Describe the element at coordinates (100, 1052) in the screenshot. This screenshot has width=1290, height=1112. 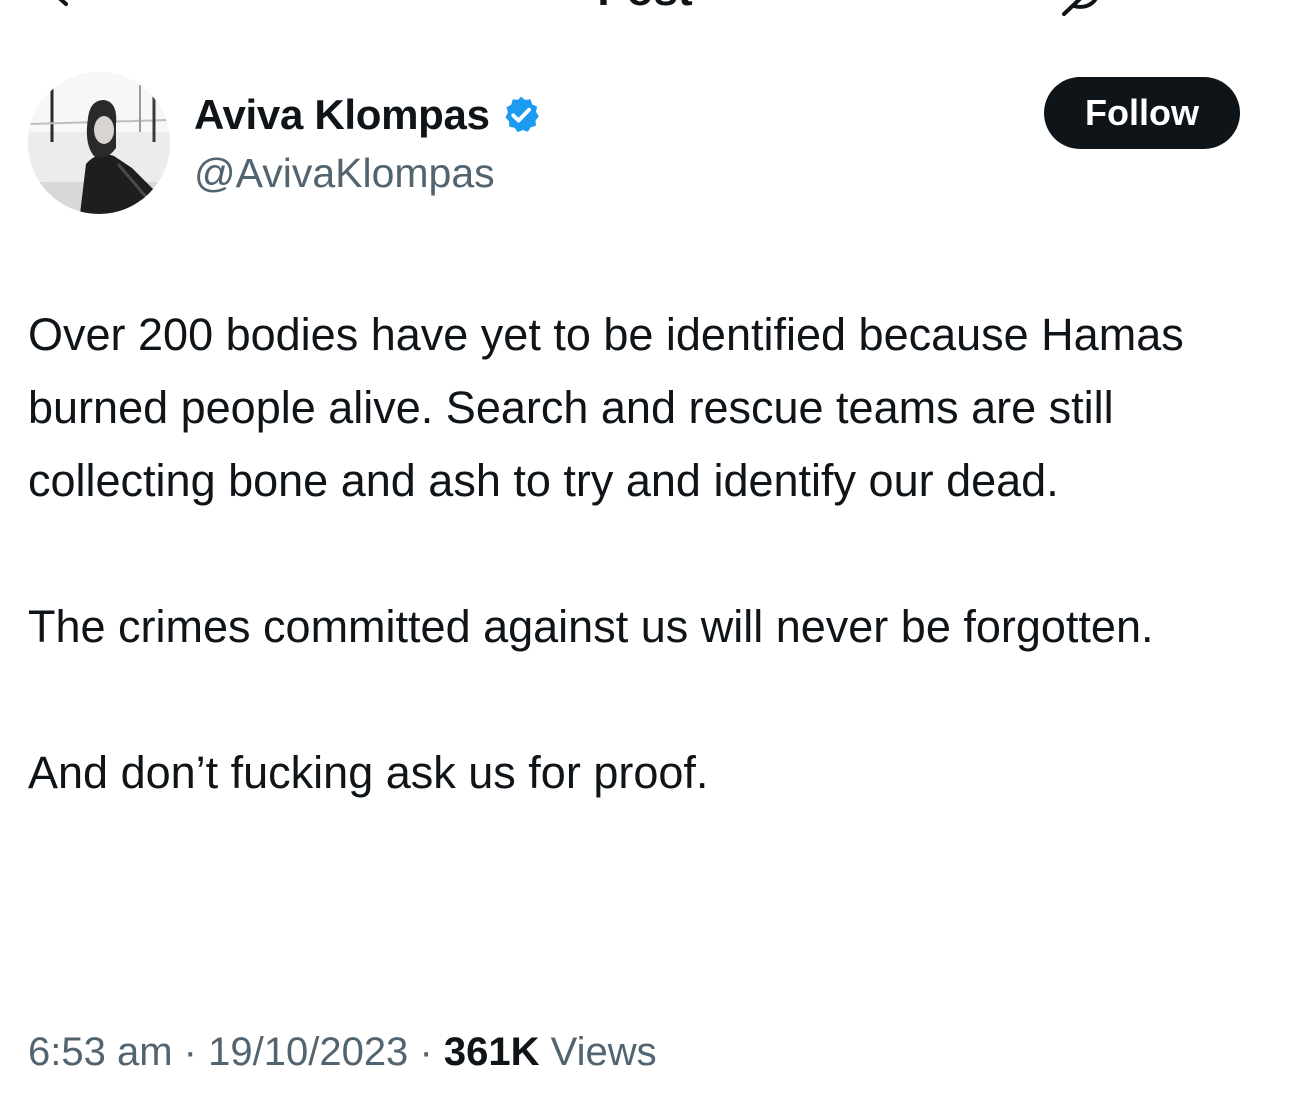
I see `tweet-time: 6:53 am` at that location.